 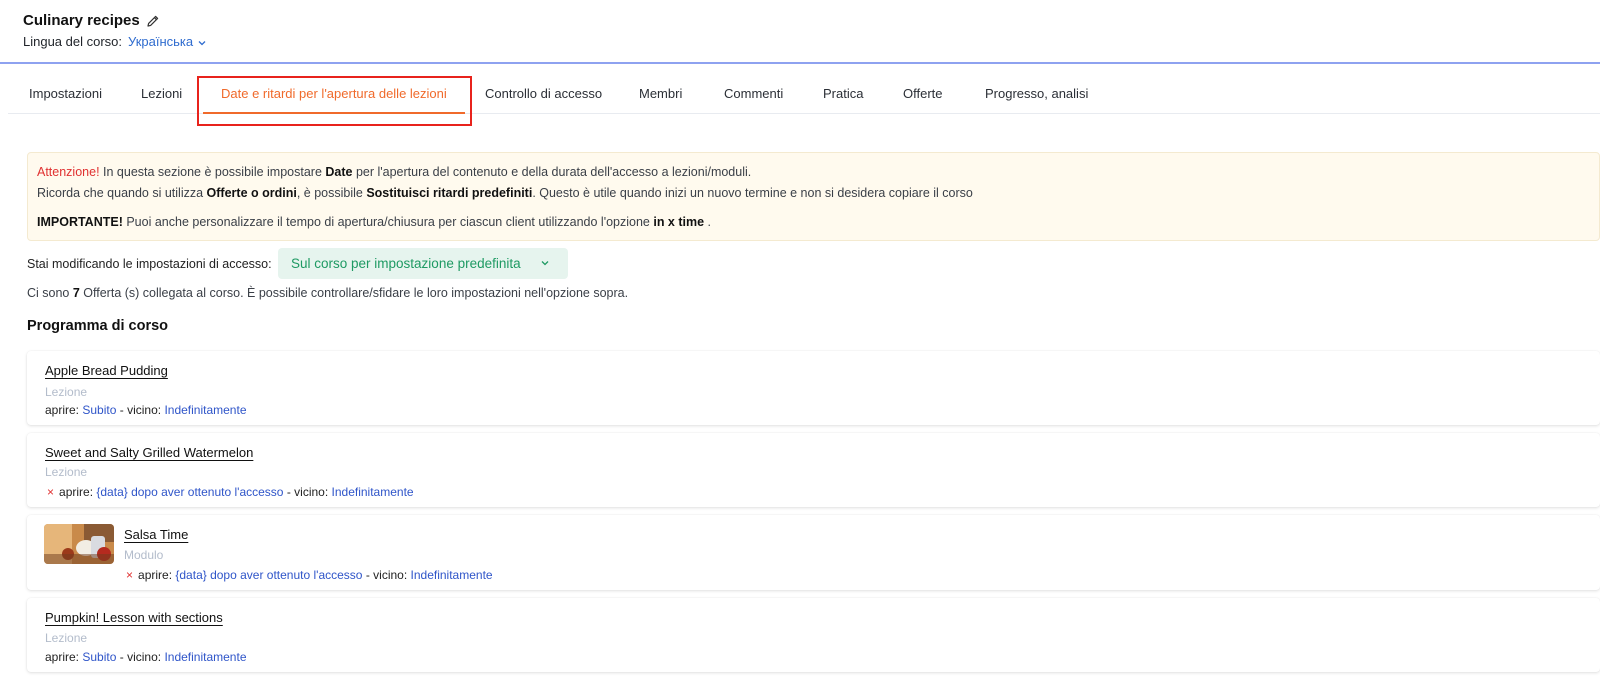 I want to click on notice-text: Ricorda che quando si utilizza, so click(x=122, y=193).